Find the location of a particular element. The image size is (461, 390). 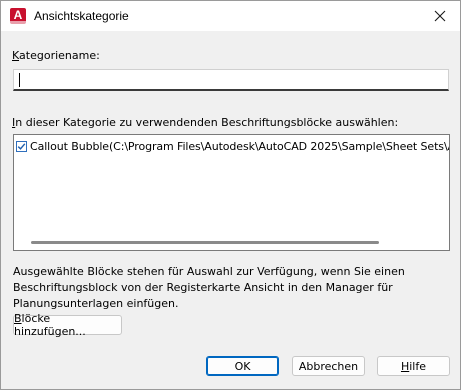

help-mnemonic: H is located at coordinates (405, 366).